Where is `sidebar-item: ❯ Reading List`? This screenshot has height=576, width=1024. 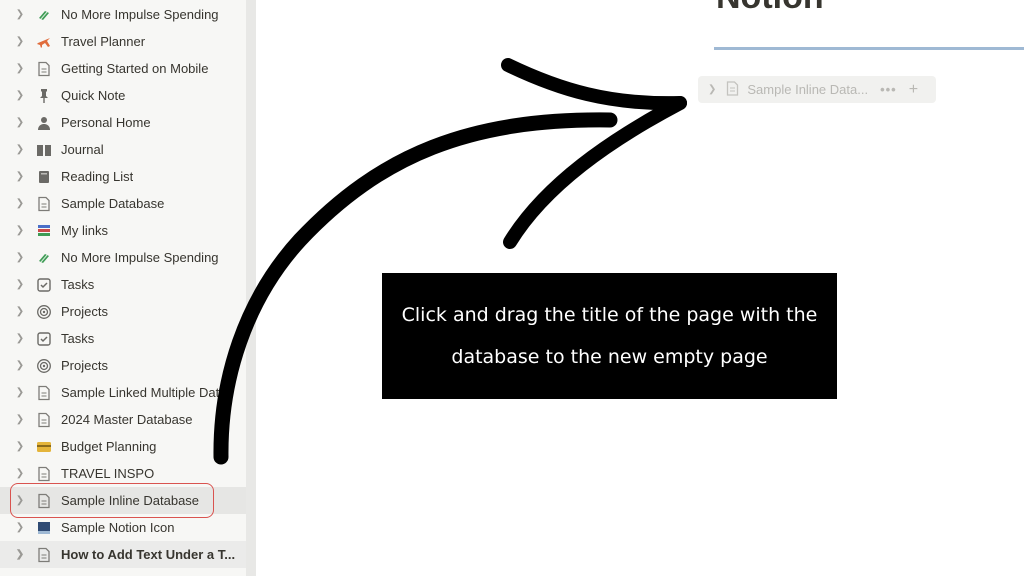 sidebar-item: ❯ Reading List is located at coordinates (123, 176).